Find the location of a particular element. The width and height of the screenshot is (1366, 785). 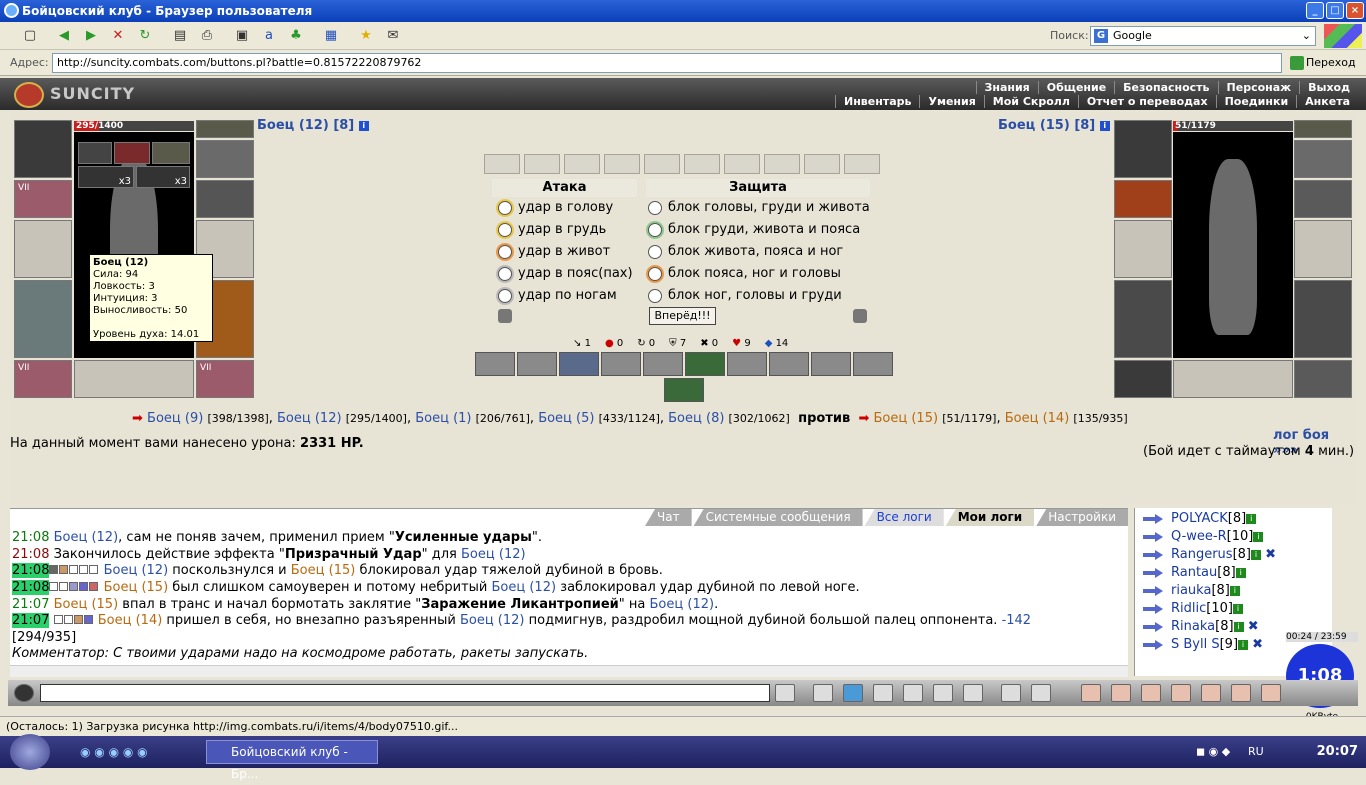

menu-exit: Выход is located at coordinates (1328, 87).